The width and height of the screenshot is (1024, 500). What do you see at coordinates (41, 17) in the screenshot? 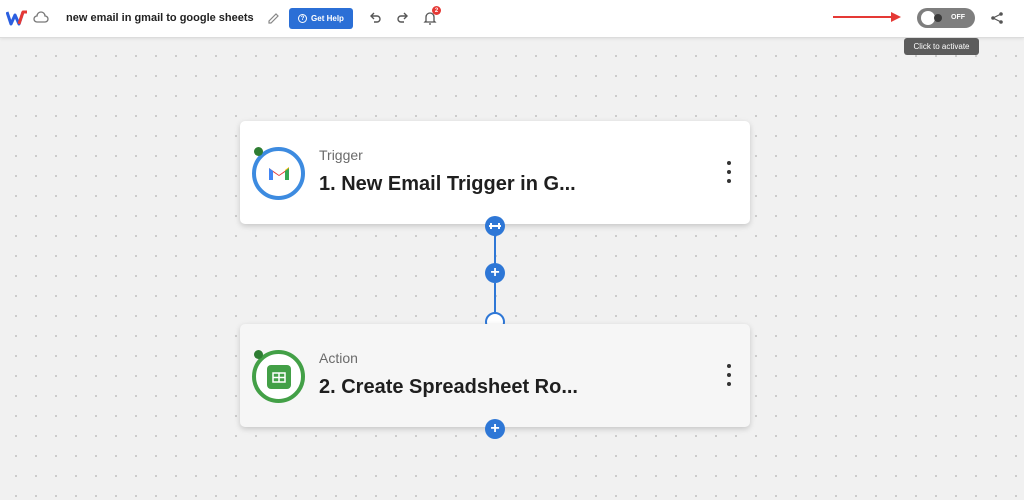
I see `cloud-icon` at bounding box center [41, 17].